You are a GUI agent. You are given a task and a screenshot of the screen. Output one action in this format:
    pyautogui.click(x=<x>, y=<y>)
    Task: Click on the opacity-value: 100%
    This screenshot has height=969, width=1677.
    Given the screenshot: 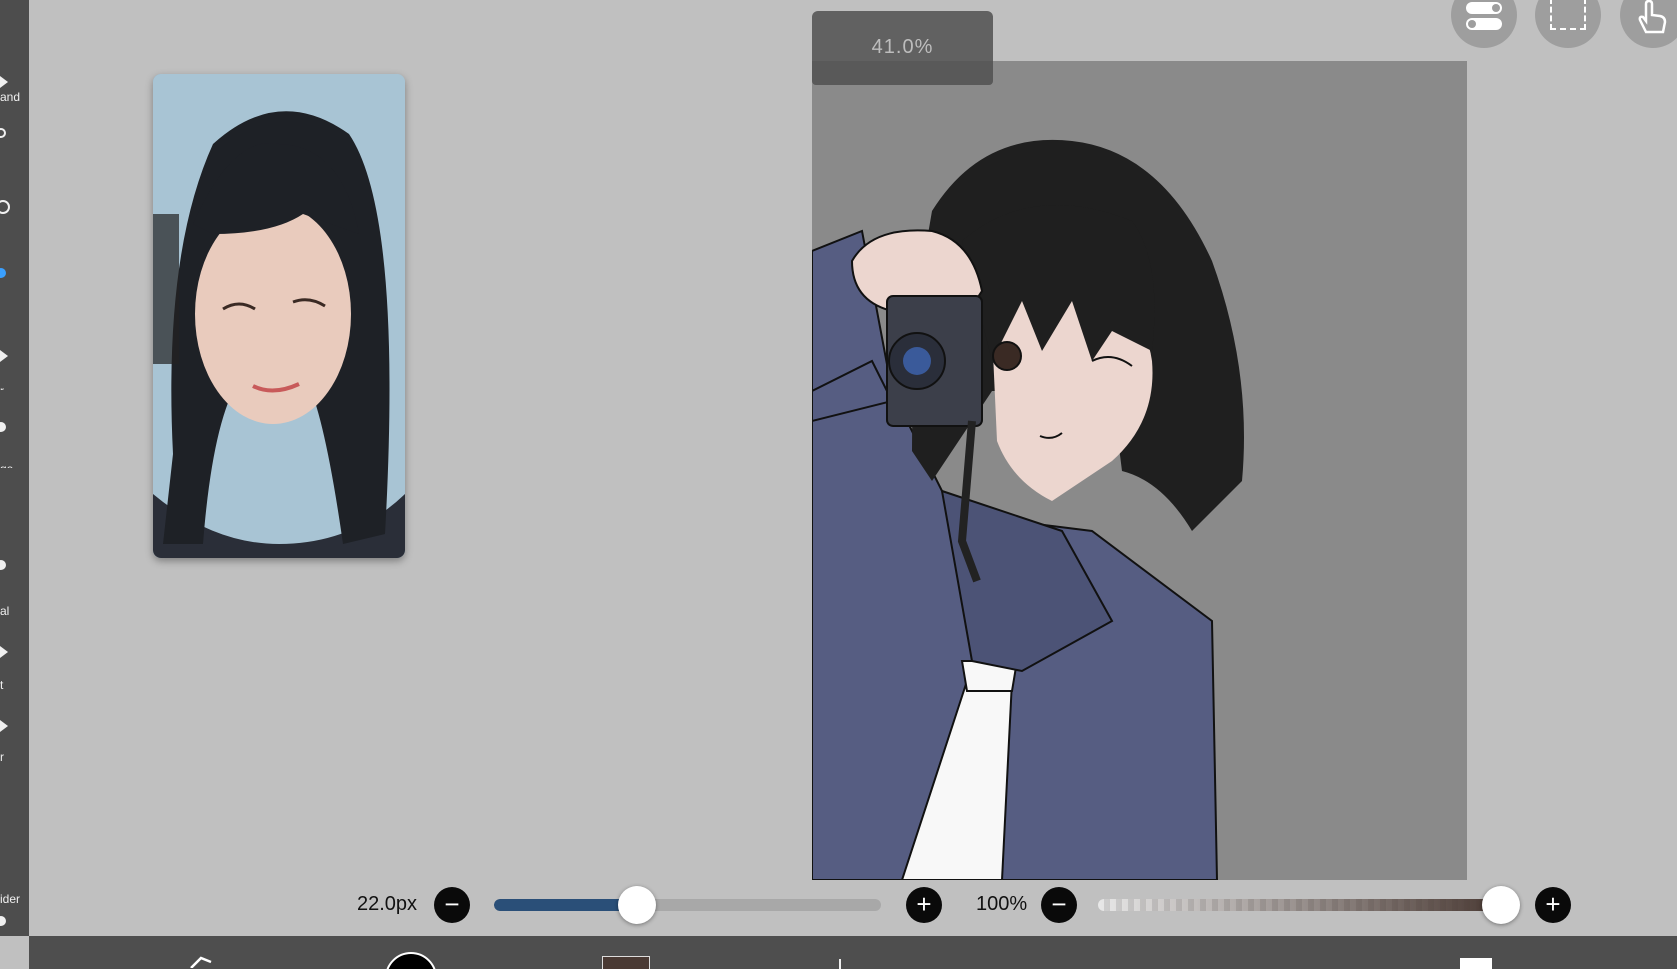 What is the action you would take?
    pyautogui.click(x=1002, y=904)
    